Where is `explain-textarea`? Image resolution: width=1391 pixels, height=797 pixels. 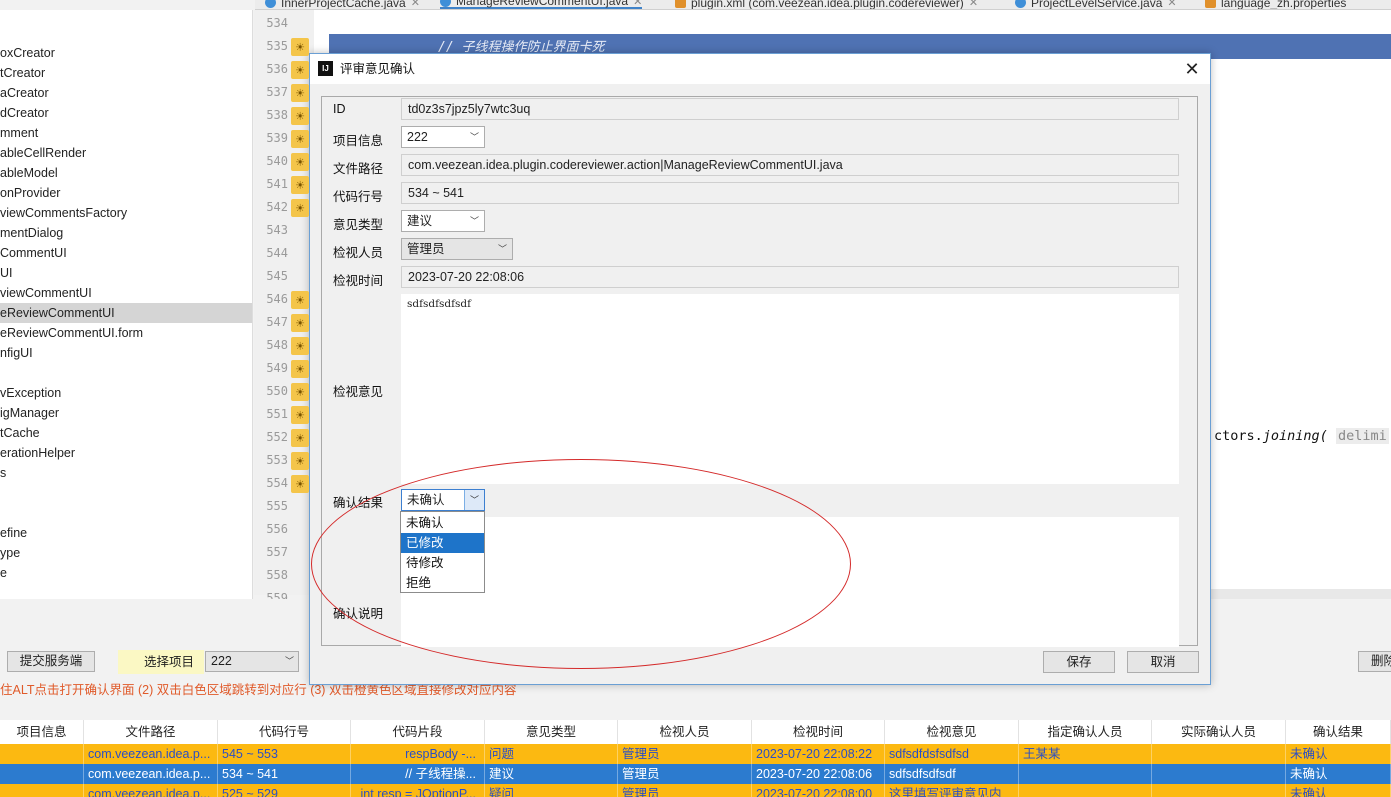
explain-textarea is located at coordinates (790, 582).